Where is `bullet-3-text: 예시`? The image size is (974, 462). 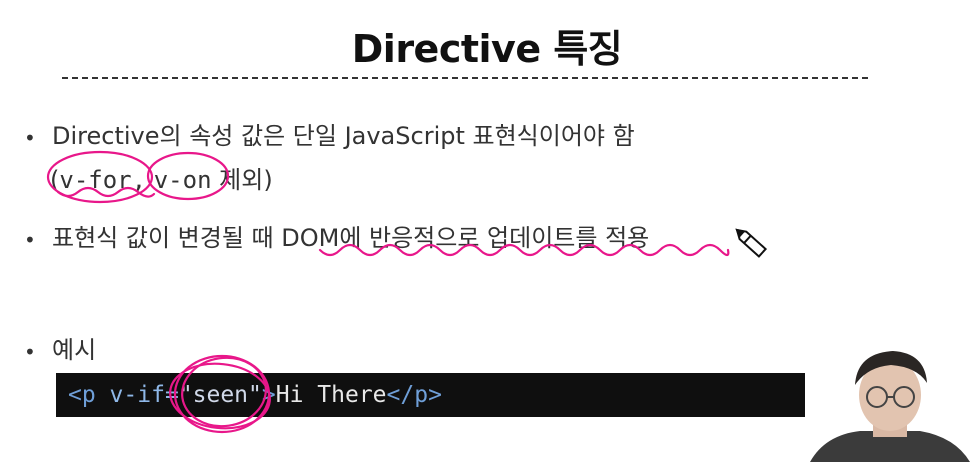 bullet-3-text: 예시 is located at coordinates (74, 350).